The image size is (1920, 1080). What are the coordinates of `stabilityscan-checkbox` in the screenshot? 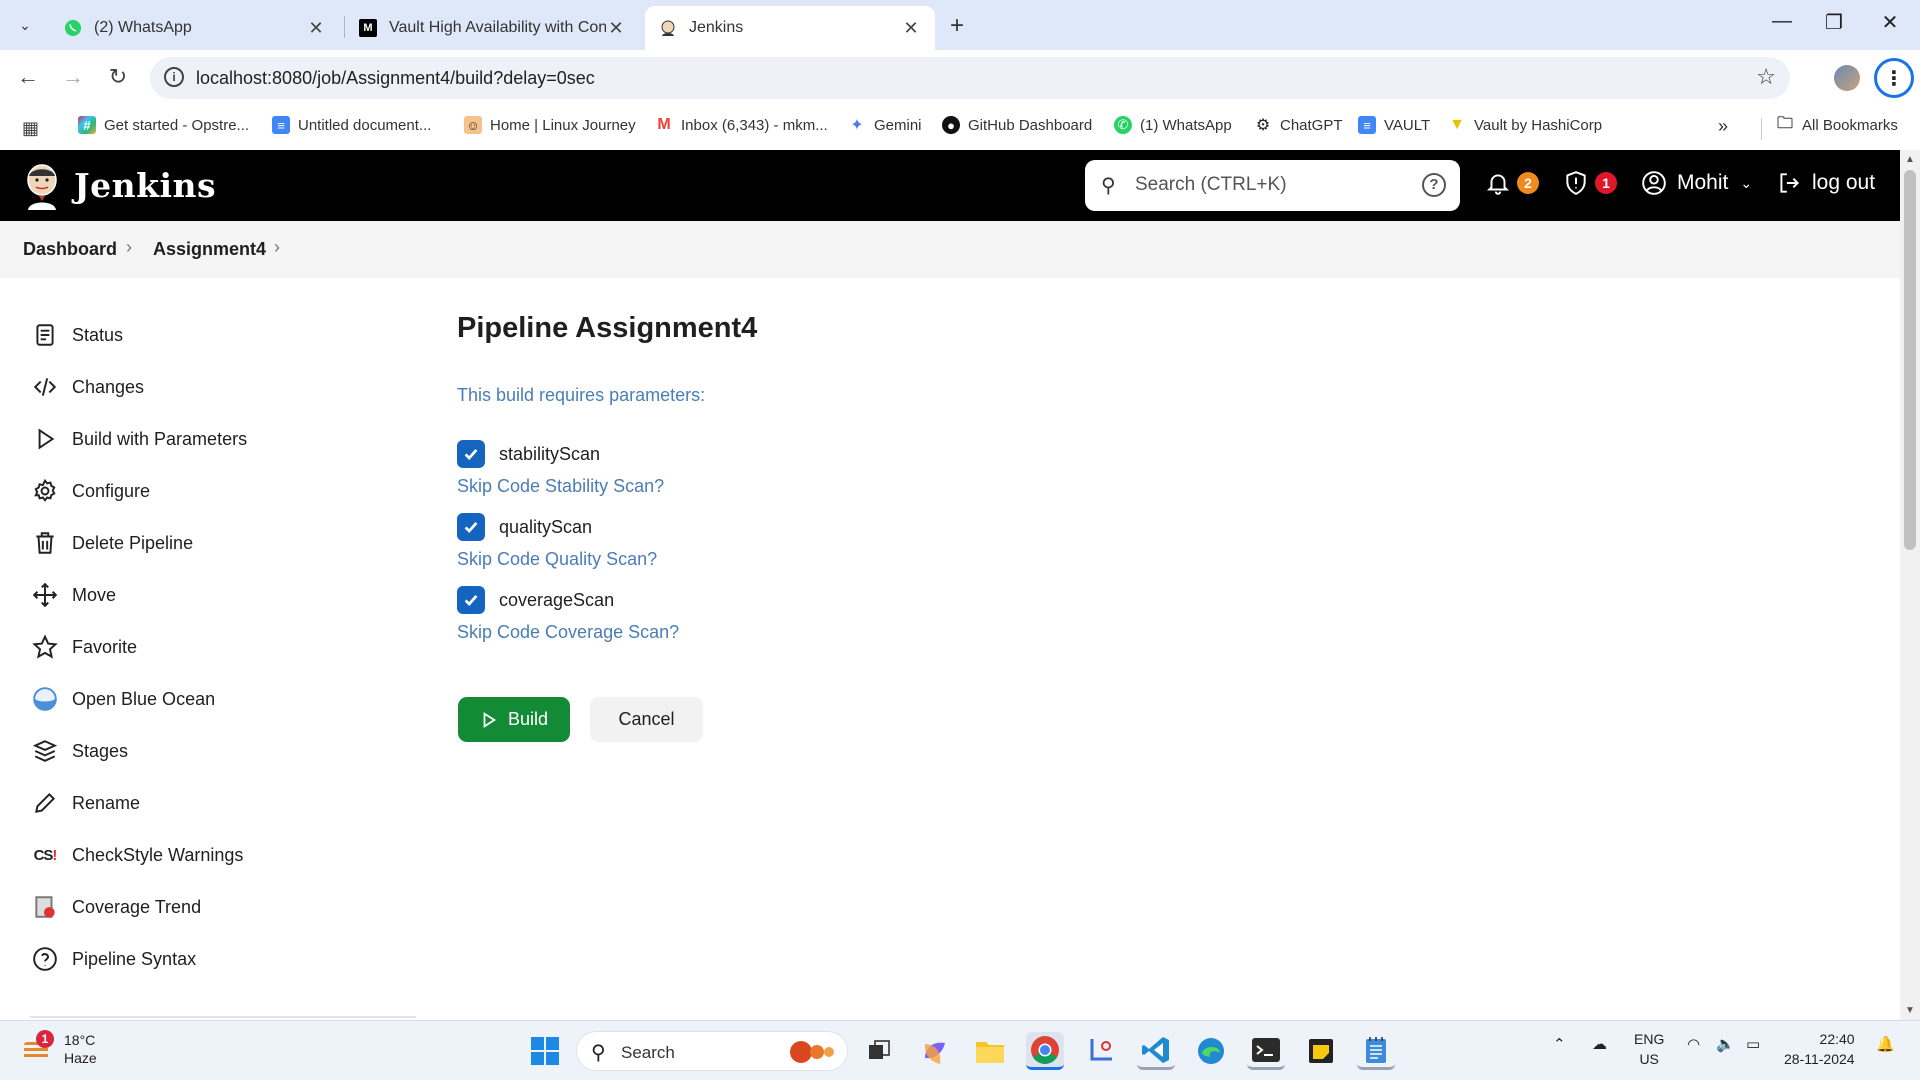 It's located at (471, 454).